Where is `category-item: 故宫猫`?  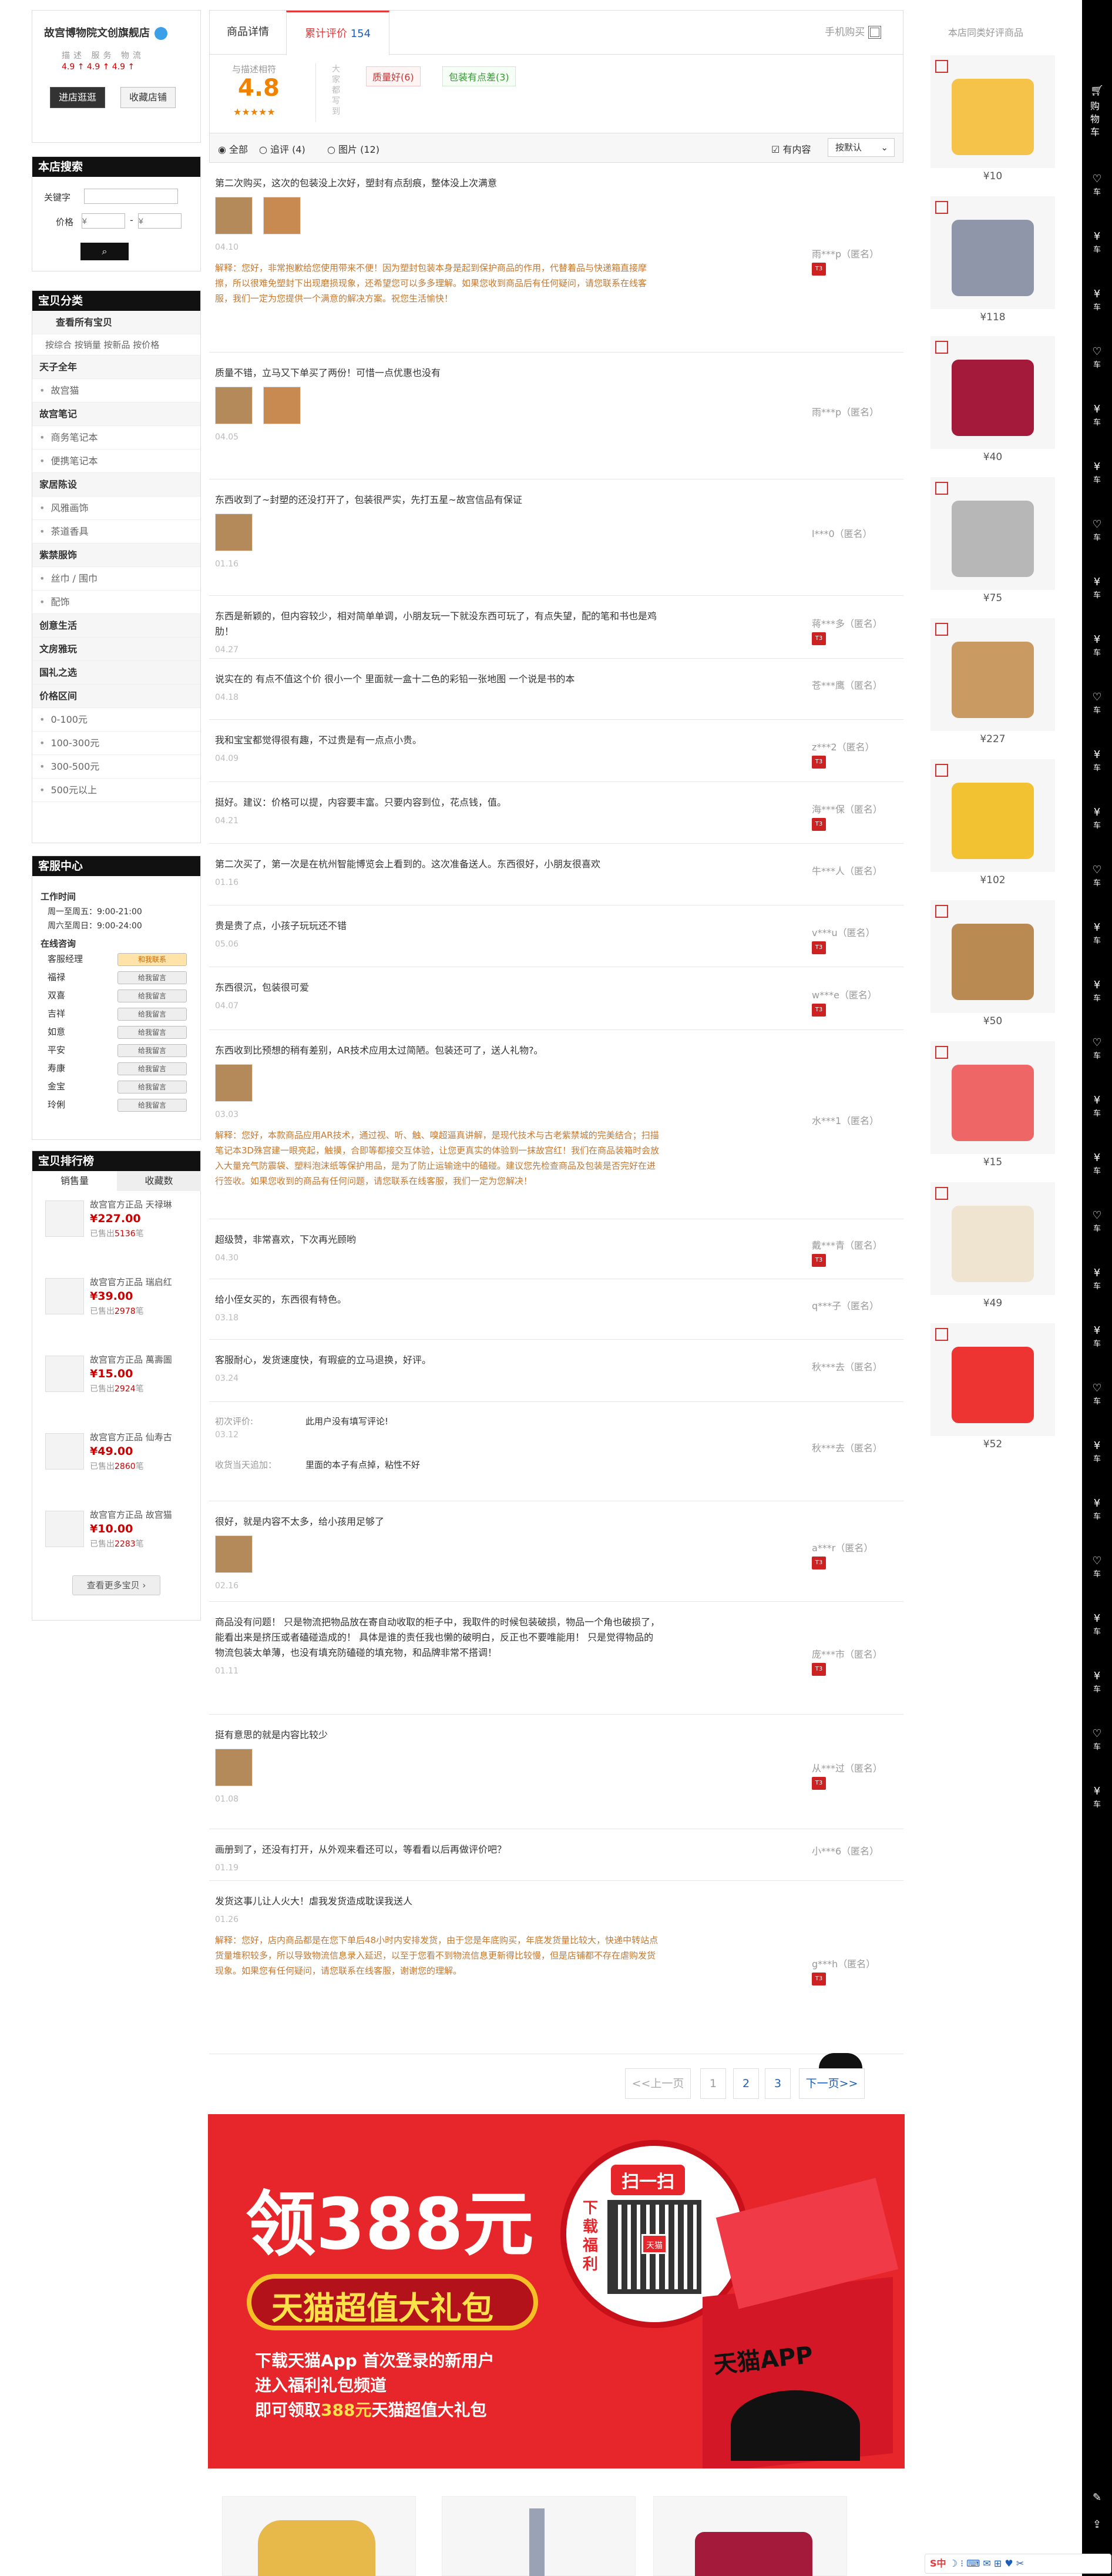
category-item: 故宫猫 is located at coordinates (116, 391).